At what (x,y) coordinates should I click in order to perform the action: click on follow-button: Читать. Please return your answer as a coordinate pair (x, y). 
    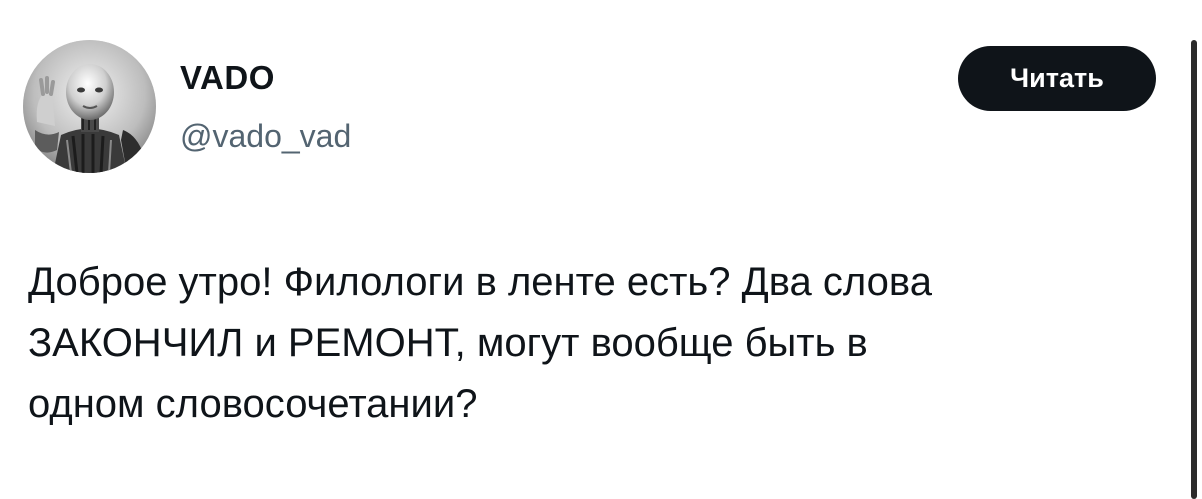
    Looking at the image, I should click on (1057, 78).